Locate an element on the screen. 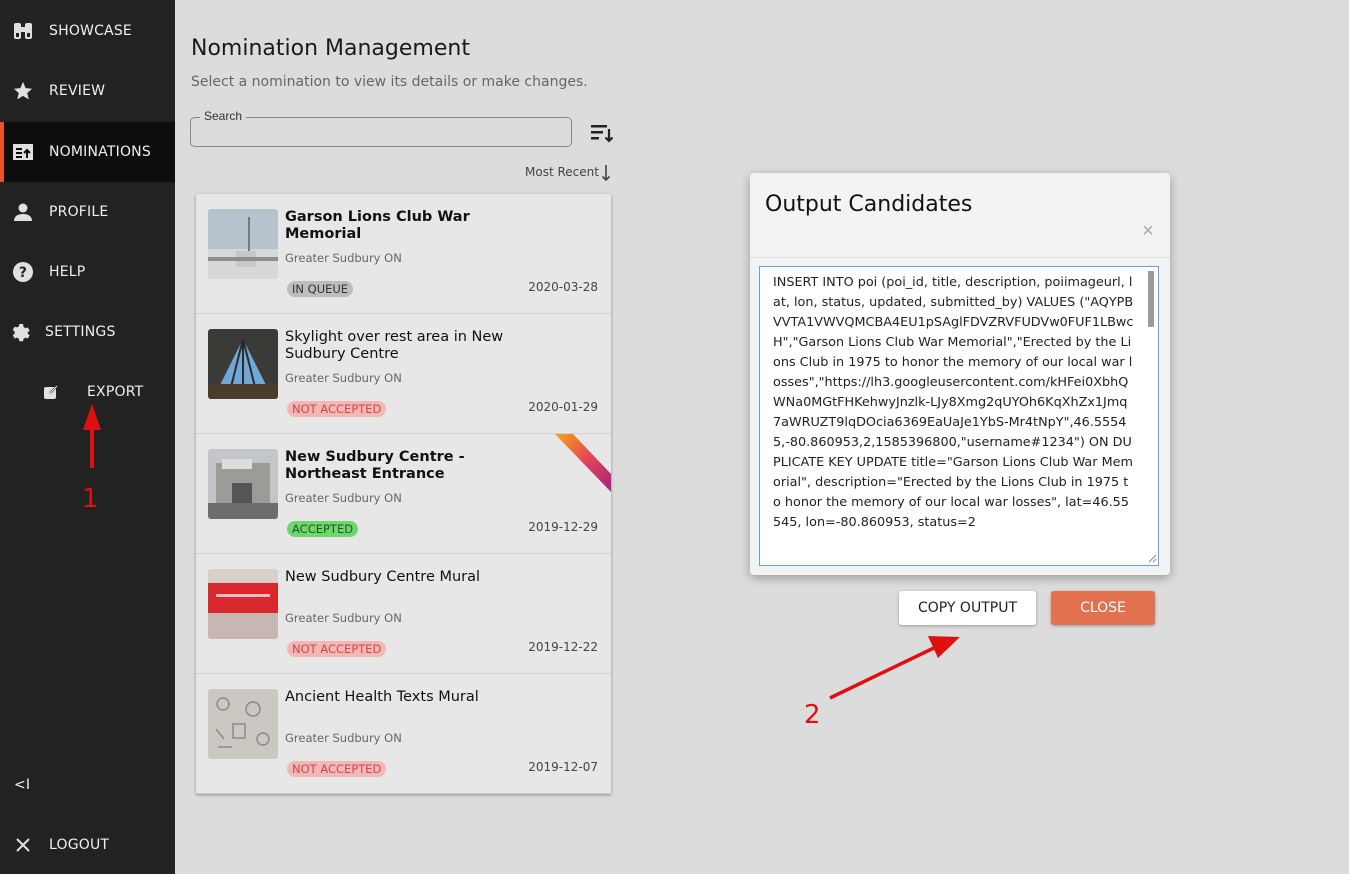 Image resolution: width=1349 pixels, height=874 pixels. annotation-label-1: 1 is located at coordinates (90, 499).